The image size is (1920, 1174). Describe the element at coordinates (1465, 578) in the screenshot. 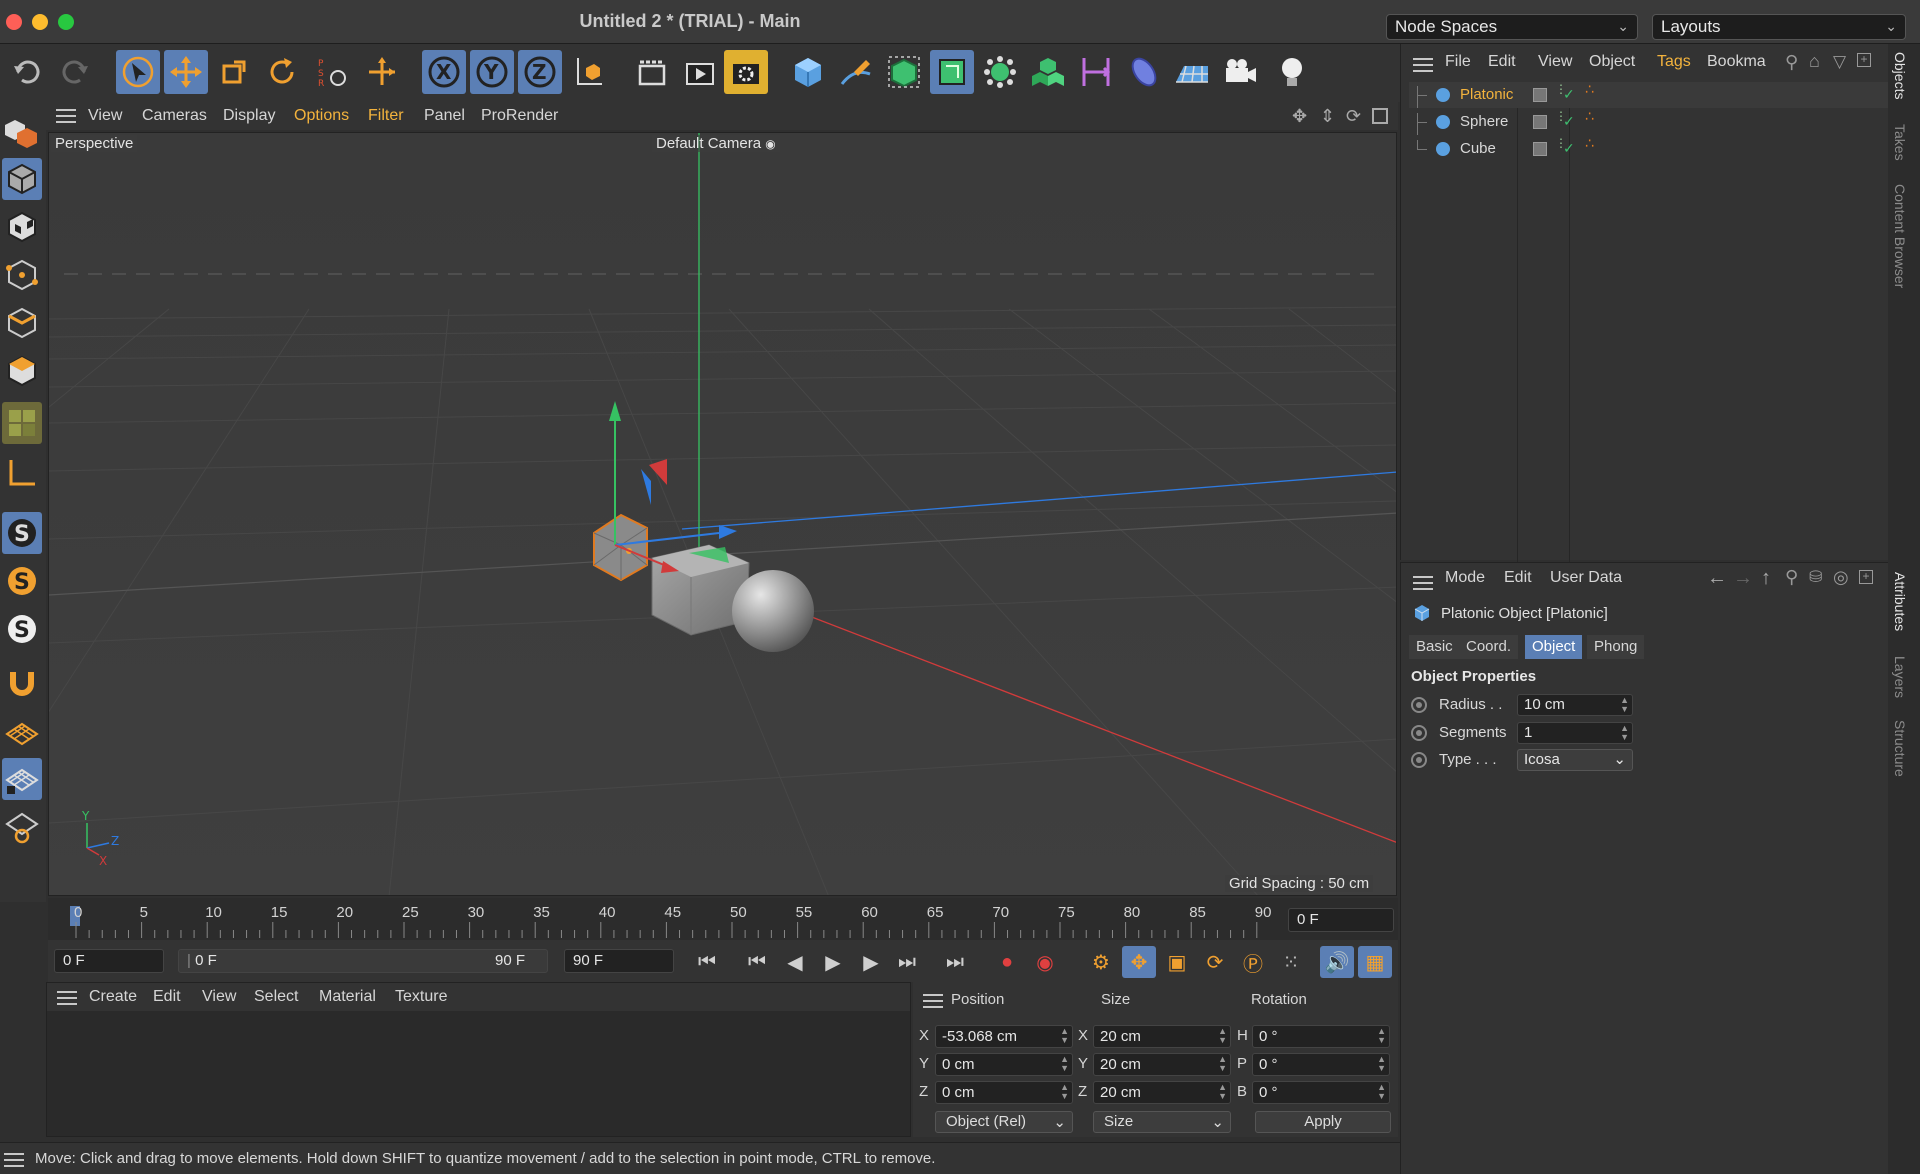

I see `attribute-menu-mode: Mode` at that location.